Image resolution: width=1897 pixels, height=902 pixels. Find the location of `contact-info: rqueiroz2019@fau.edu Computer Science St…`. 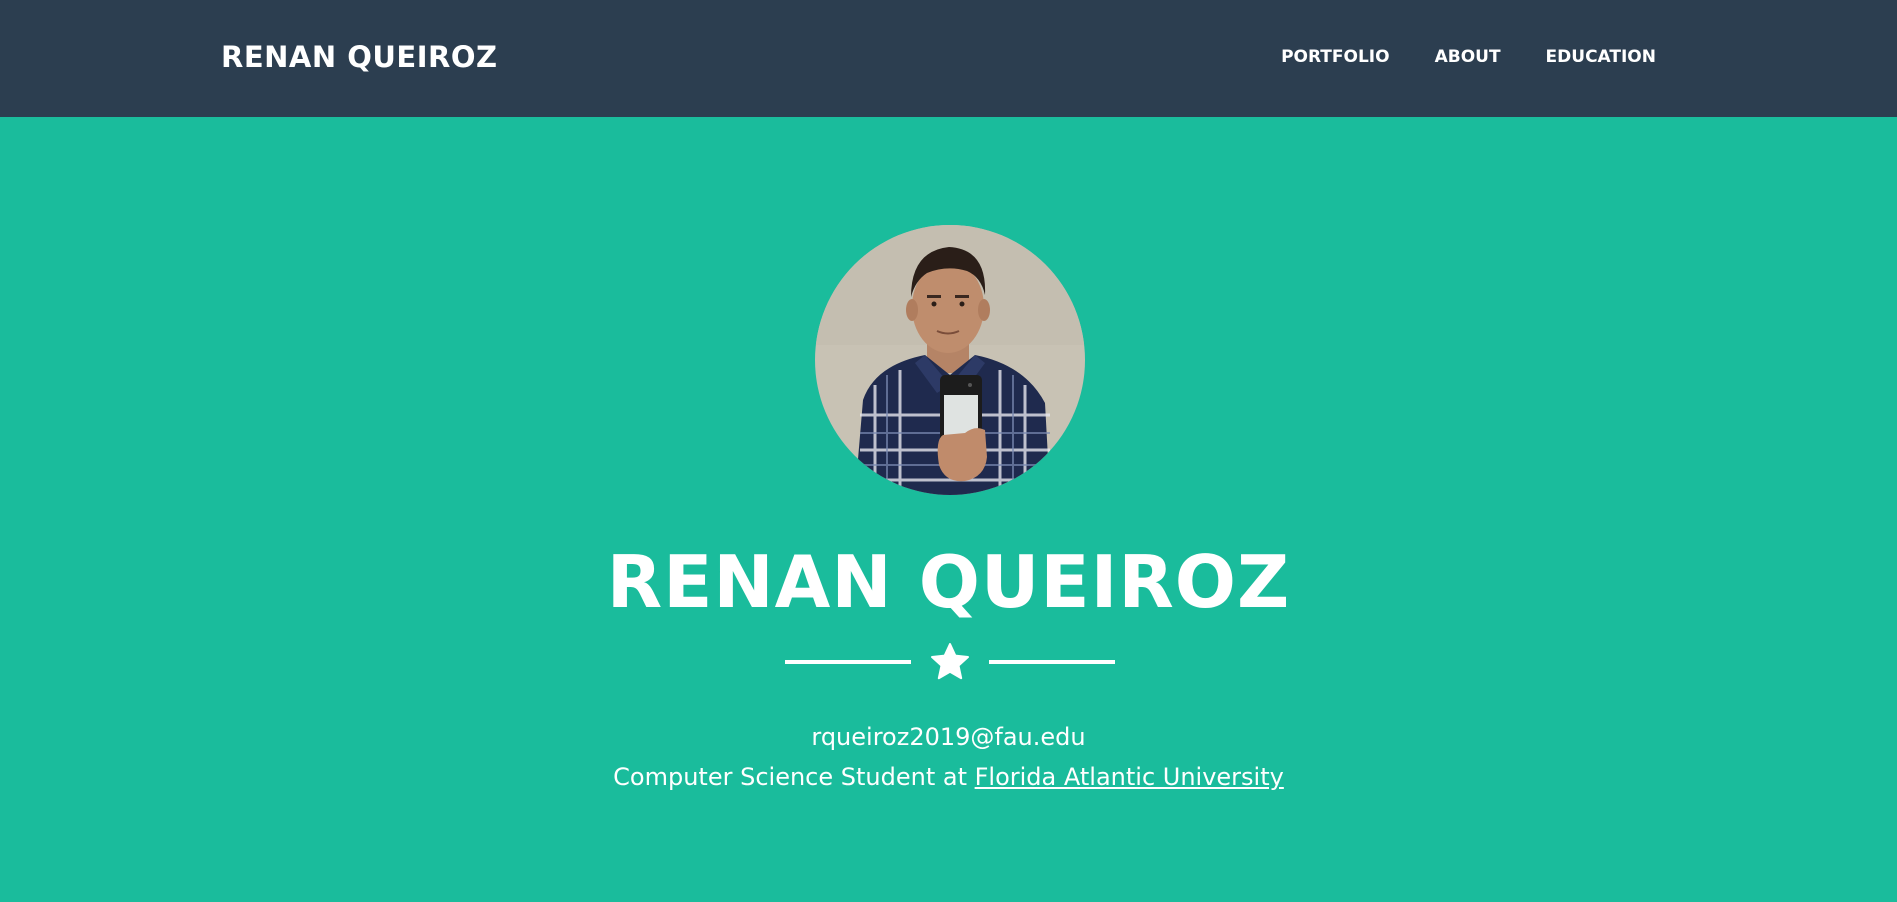

contact-info: rqueiroz2019@fau.edu Computer Science St… is located at coordinates (948, 757).